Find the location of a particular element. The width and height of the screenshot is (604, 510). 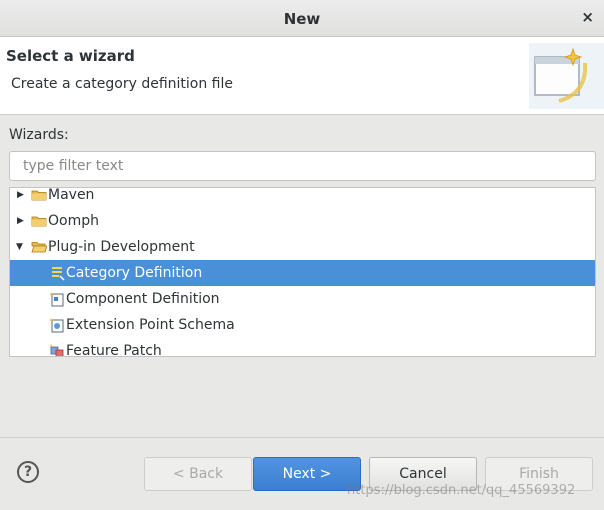

tree-item-label: Feature Patch is located at coordinates (114, 350).